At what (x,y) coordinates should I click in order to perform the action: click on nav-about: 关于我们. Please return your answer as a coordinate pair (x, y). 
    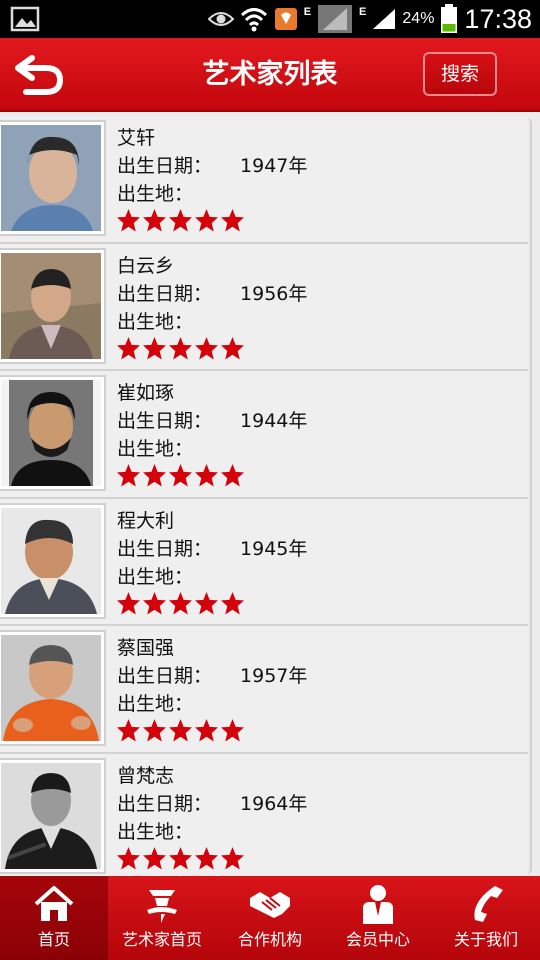
    Looking at the image, I should click on (486, 918).